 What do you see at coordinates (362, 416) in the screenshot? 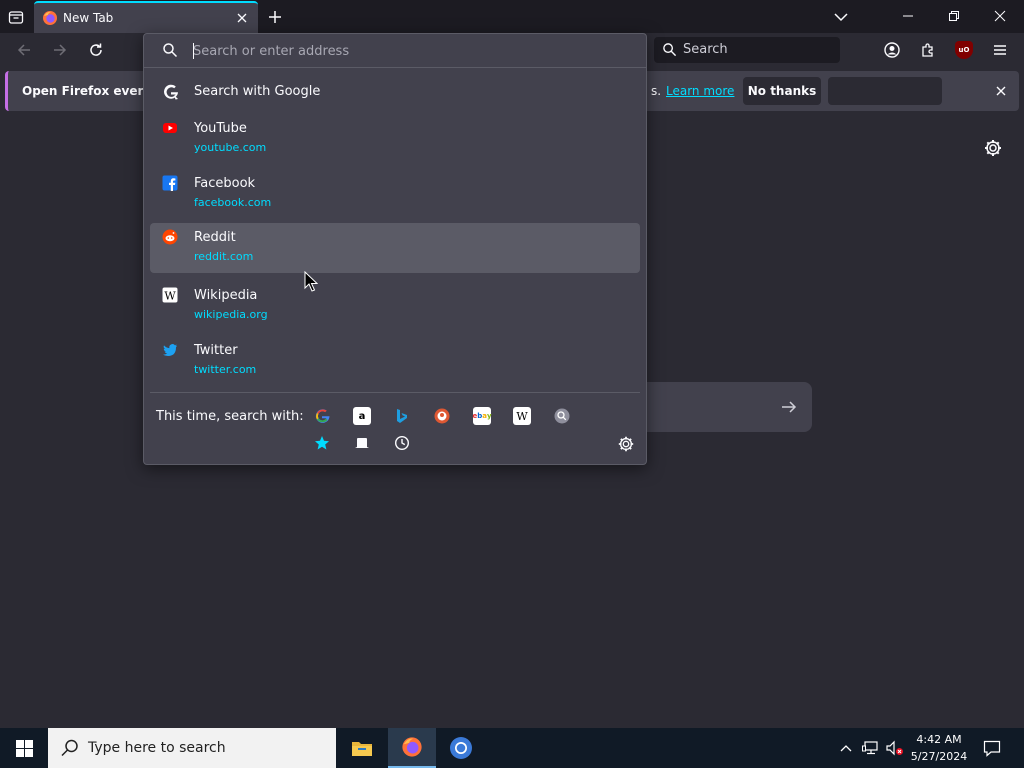
I see `amazon-icon: a` at bounding box center [362, 416].